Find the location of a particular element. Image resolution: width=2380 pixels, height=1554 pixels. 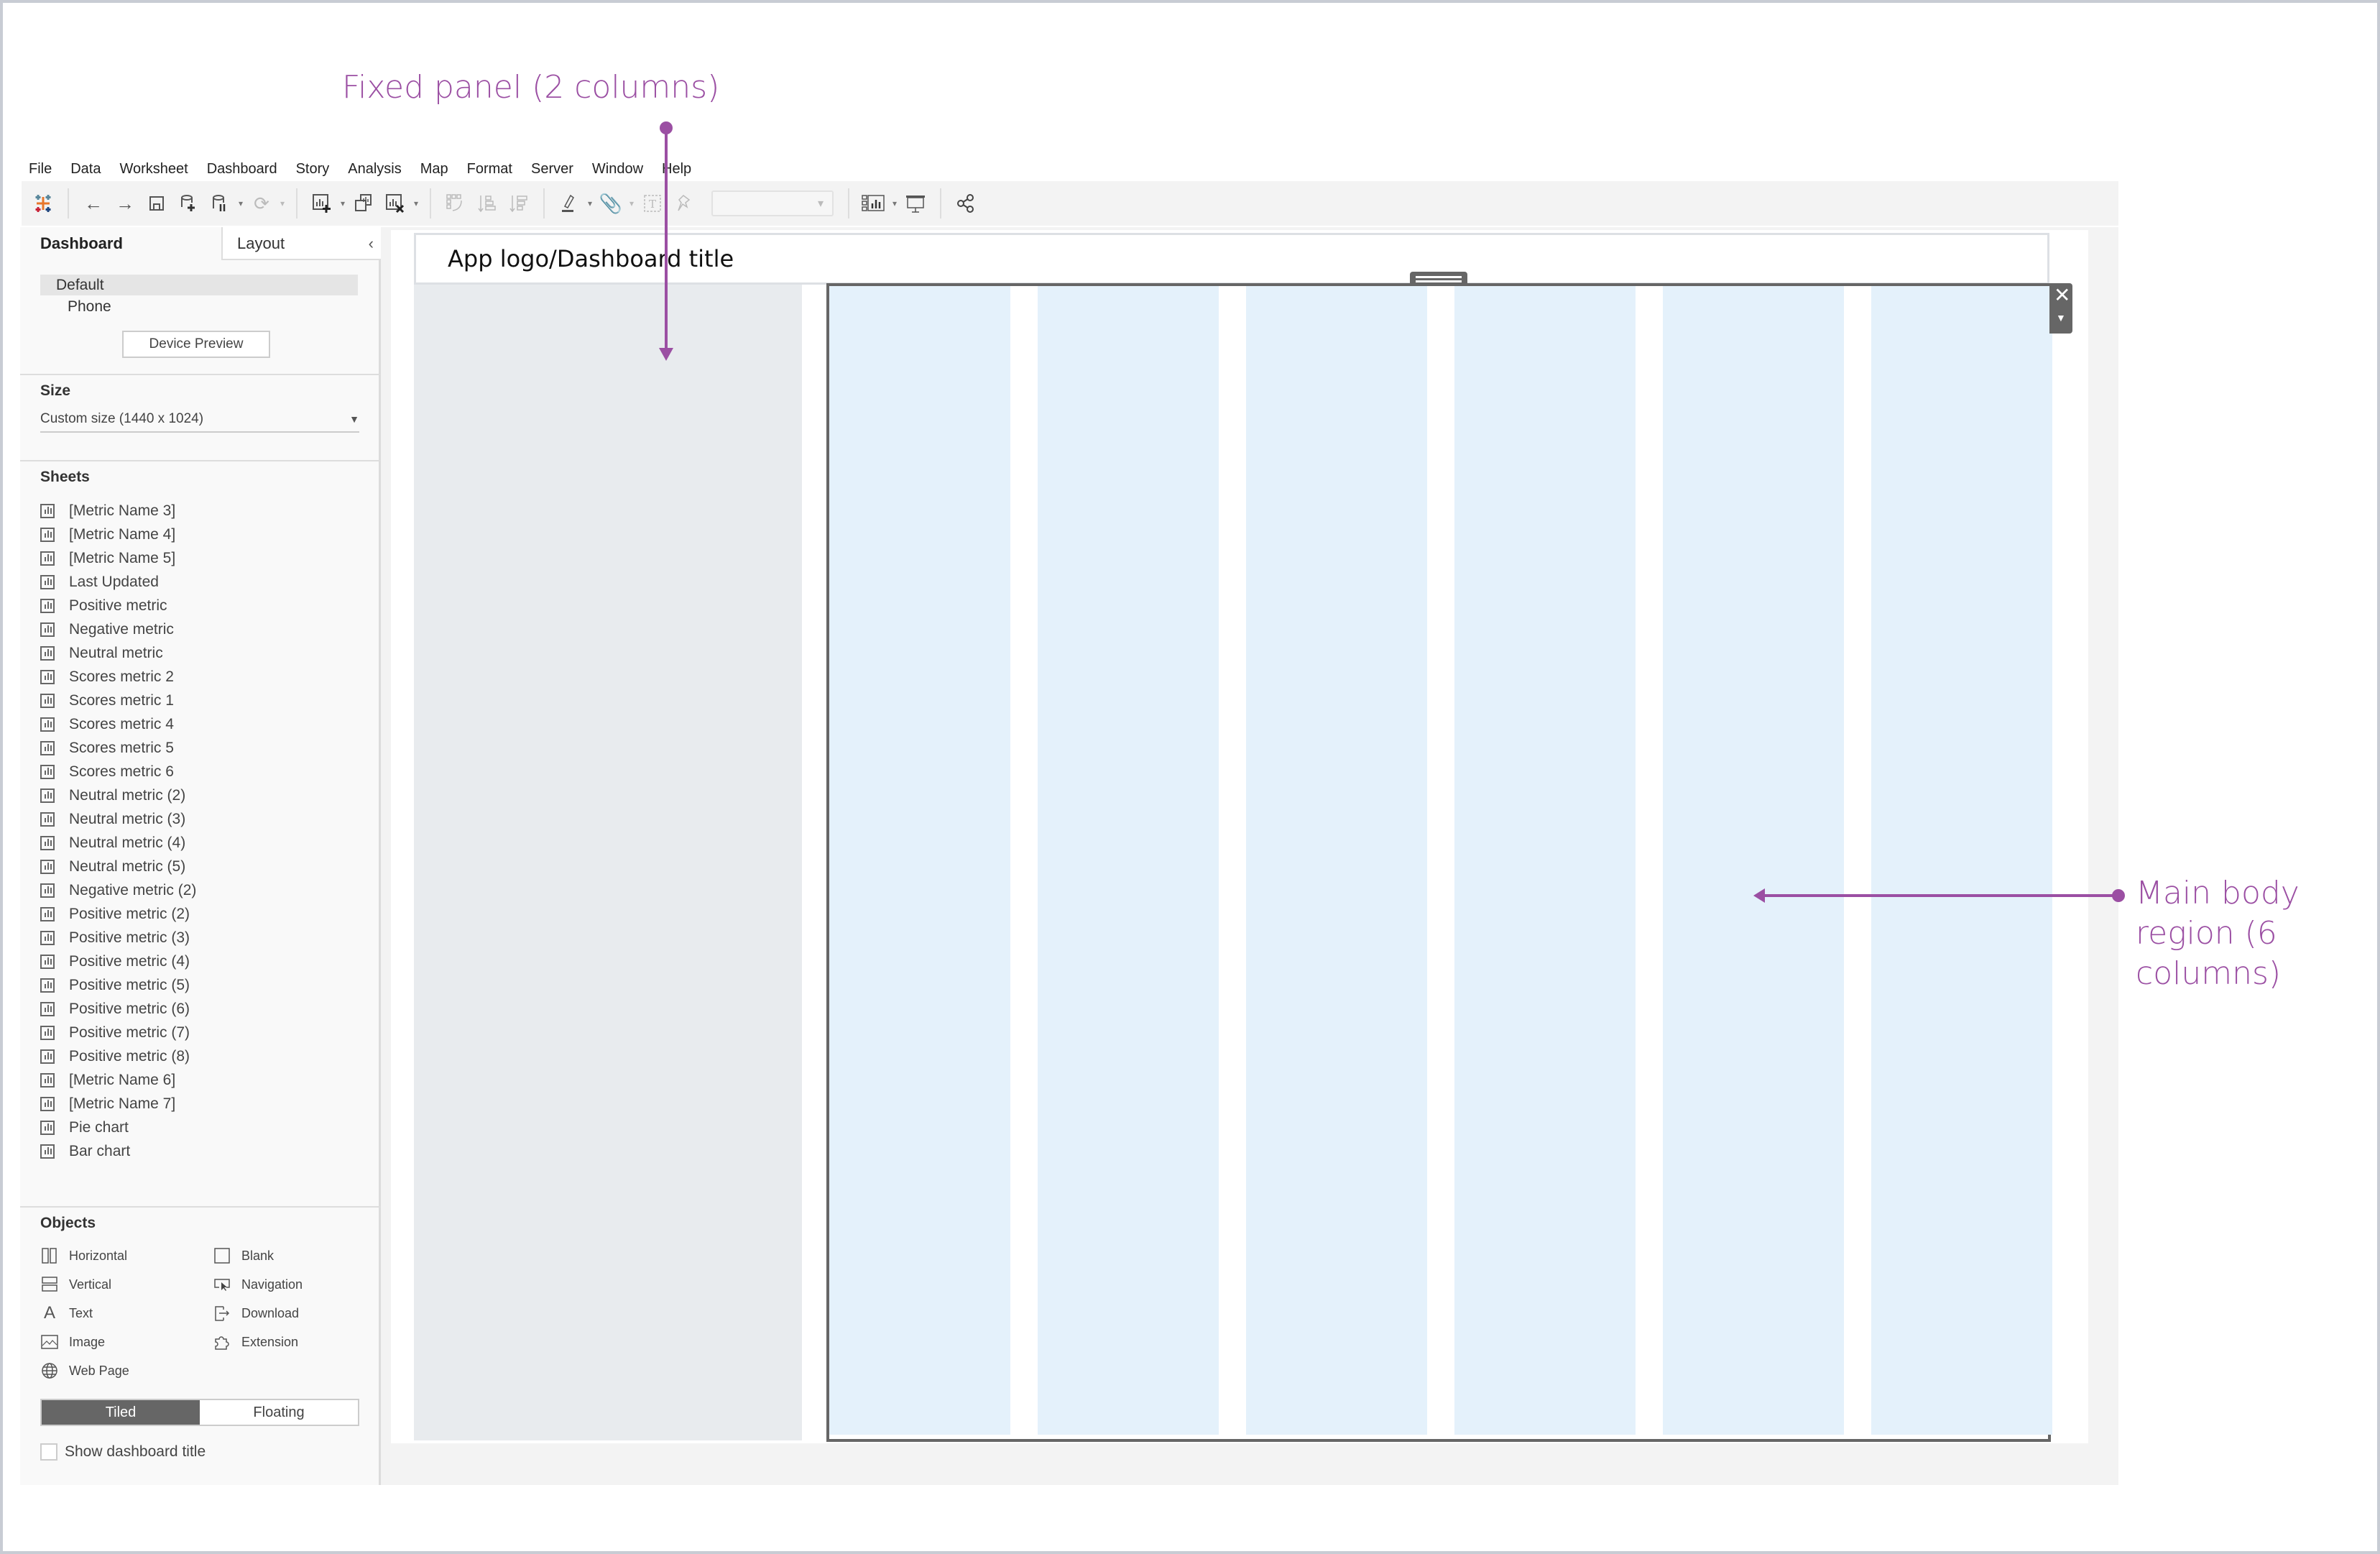

text-icon: A is located at coordinates (49, 1313).